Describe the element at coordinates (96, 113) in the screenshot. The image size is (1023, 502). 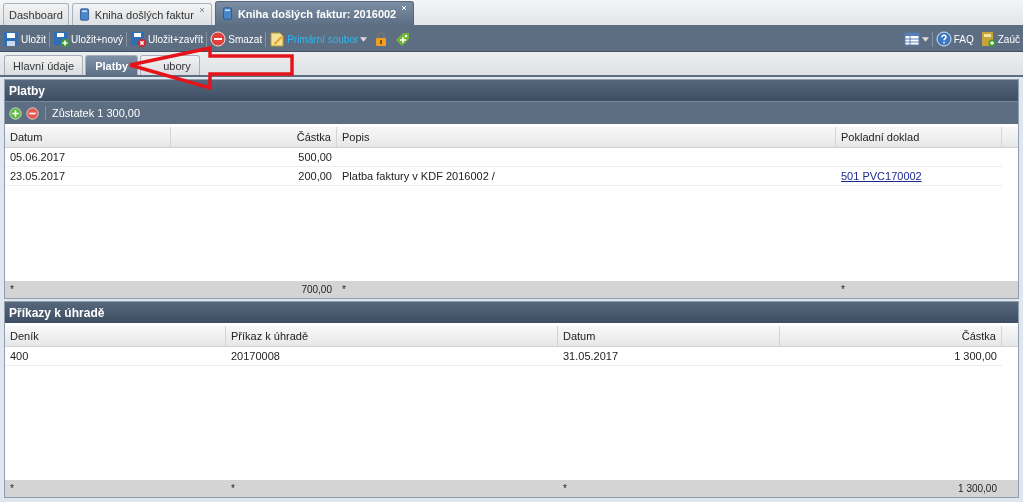
I see `balance-text: Zůstatek 1 300,00` at that location.